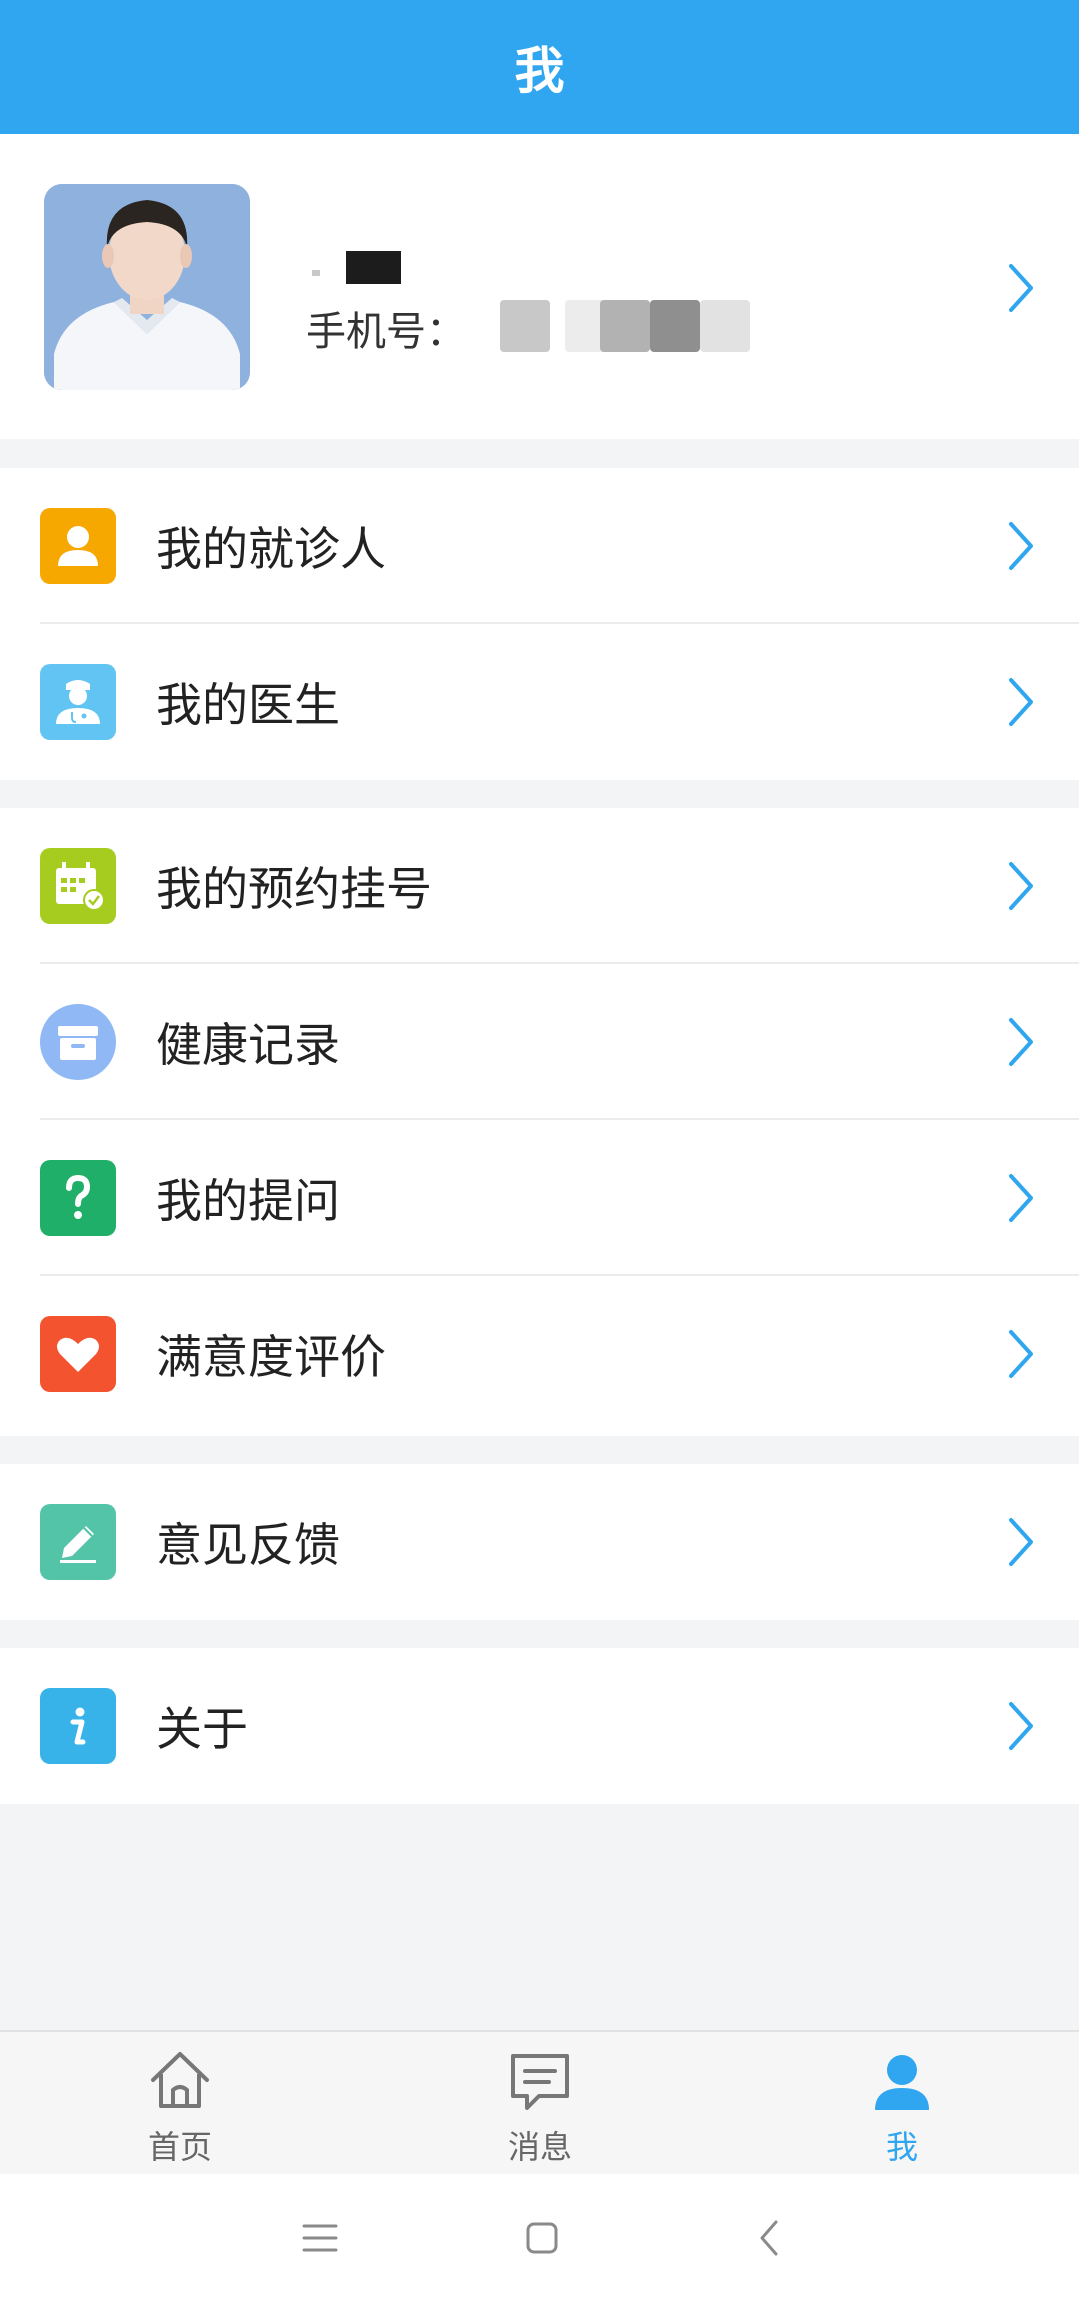 Image resolution: width=1079 pixels, height=2302 pixels. I want to click on menu-item-feedback: 意见反馈, so click(539, 1542).